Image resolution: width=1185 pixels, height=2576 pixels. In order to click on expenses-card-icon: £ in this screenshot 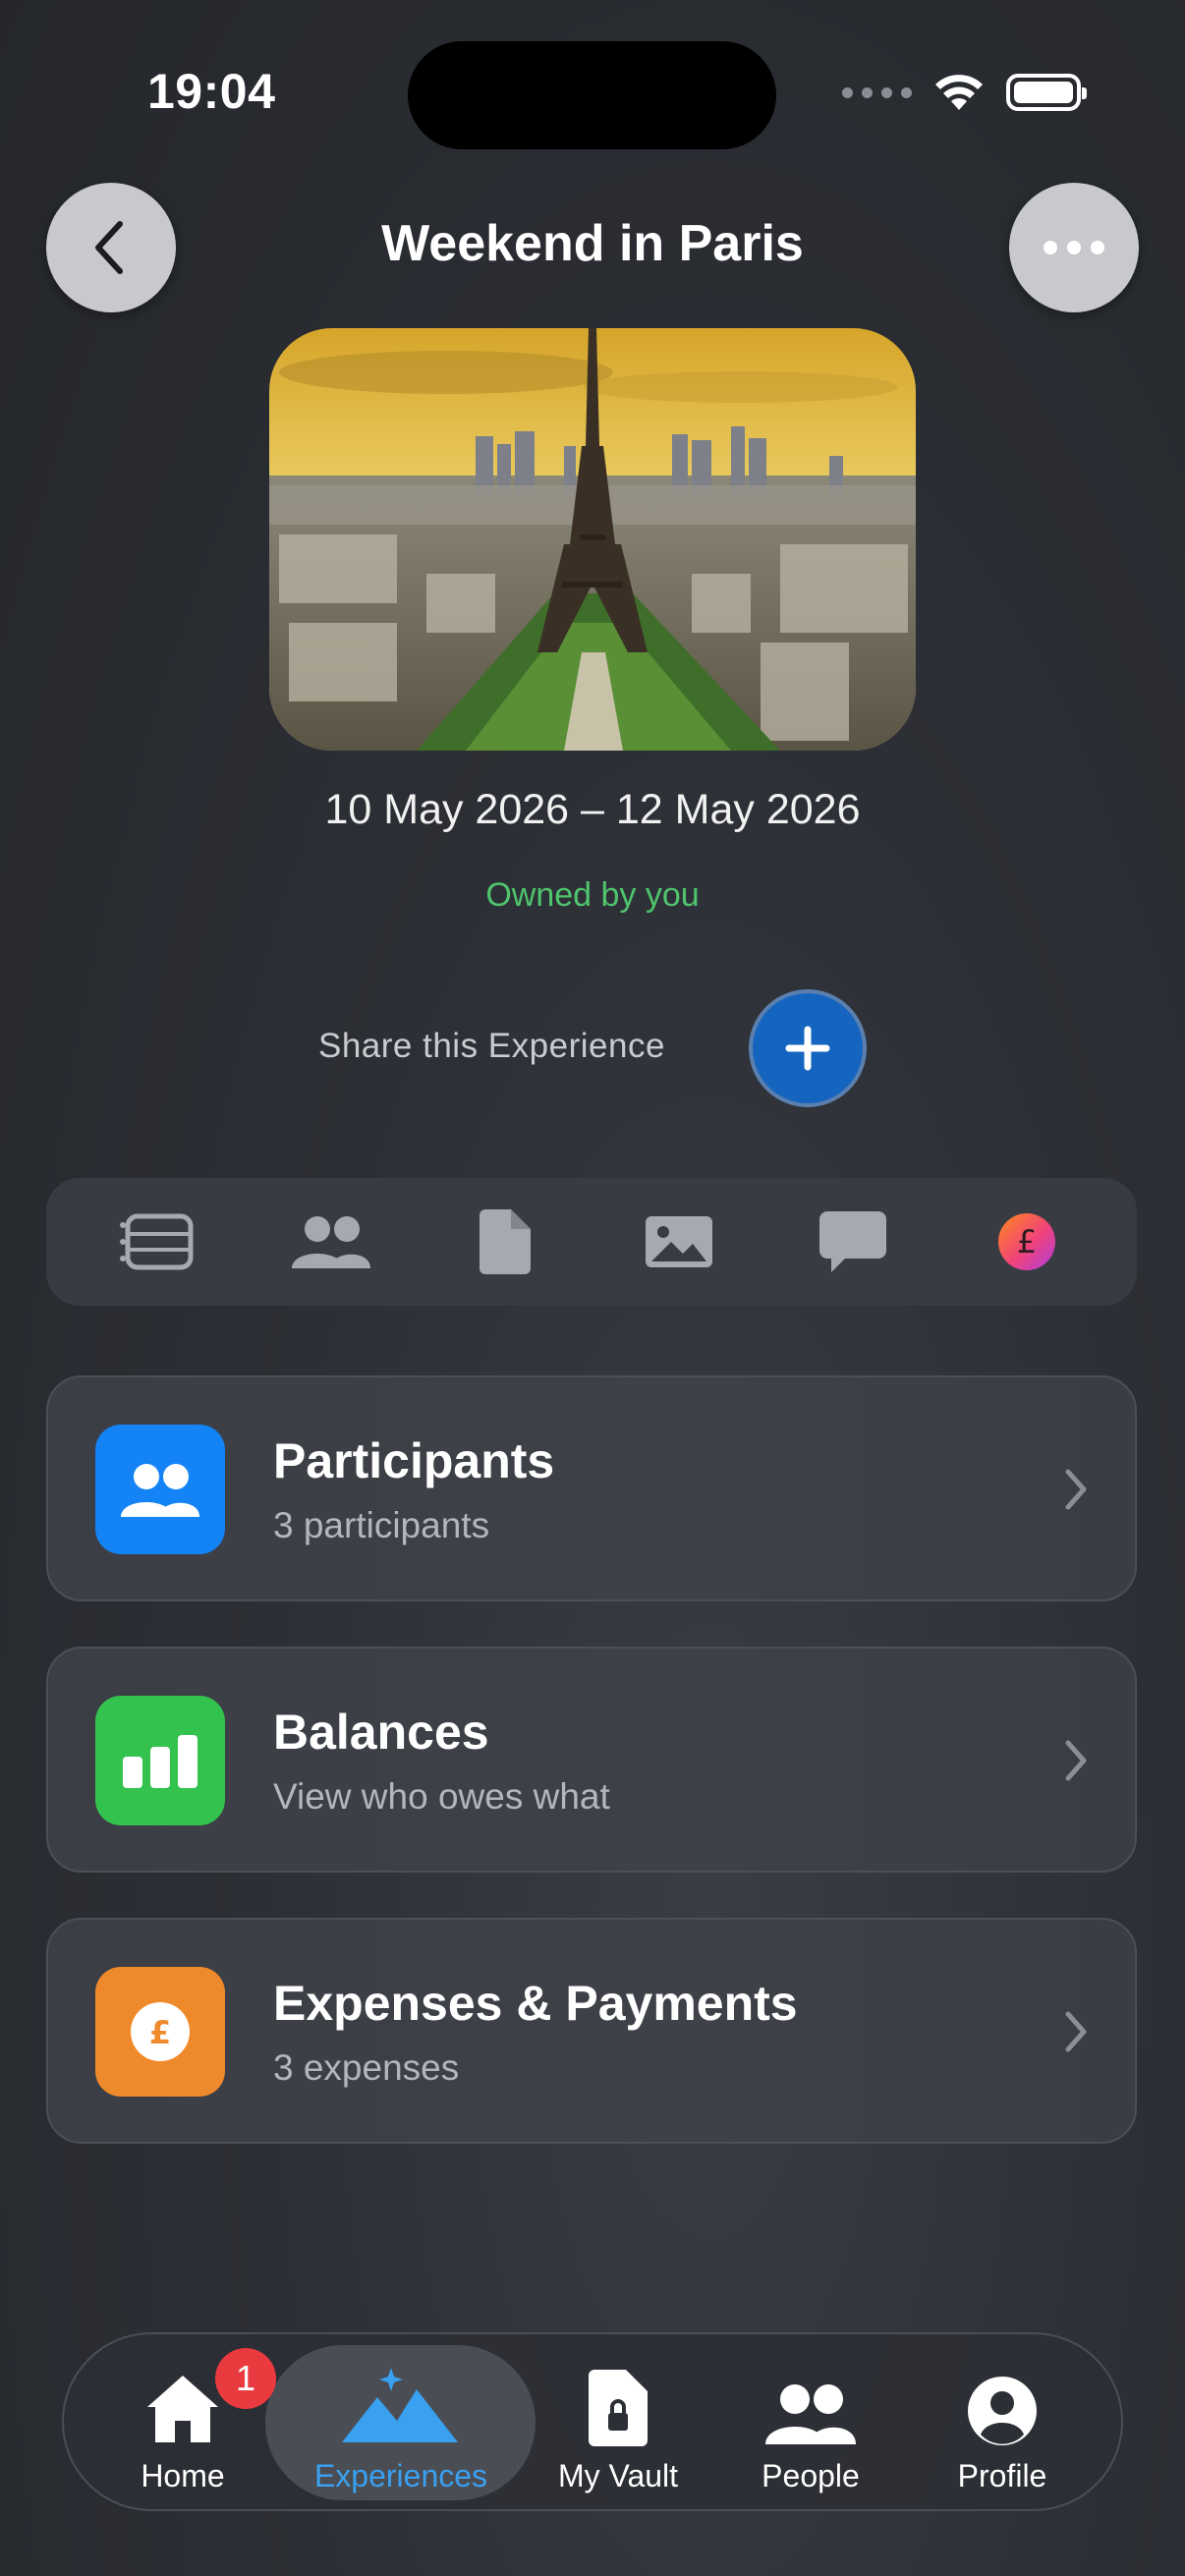, I will do `click(160, 2032)`.